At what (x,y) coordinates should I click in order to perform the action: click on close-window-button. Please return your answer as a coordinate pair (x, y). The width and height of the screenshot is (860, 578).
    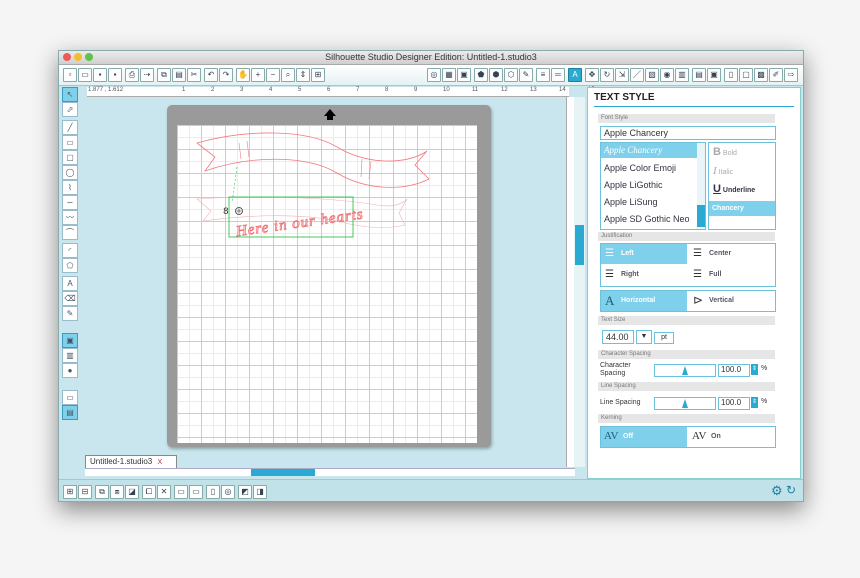
    Looking at the image, I should click on (67, 57).